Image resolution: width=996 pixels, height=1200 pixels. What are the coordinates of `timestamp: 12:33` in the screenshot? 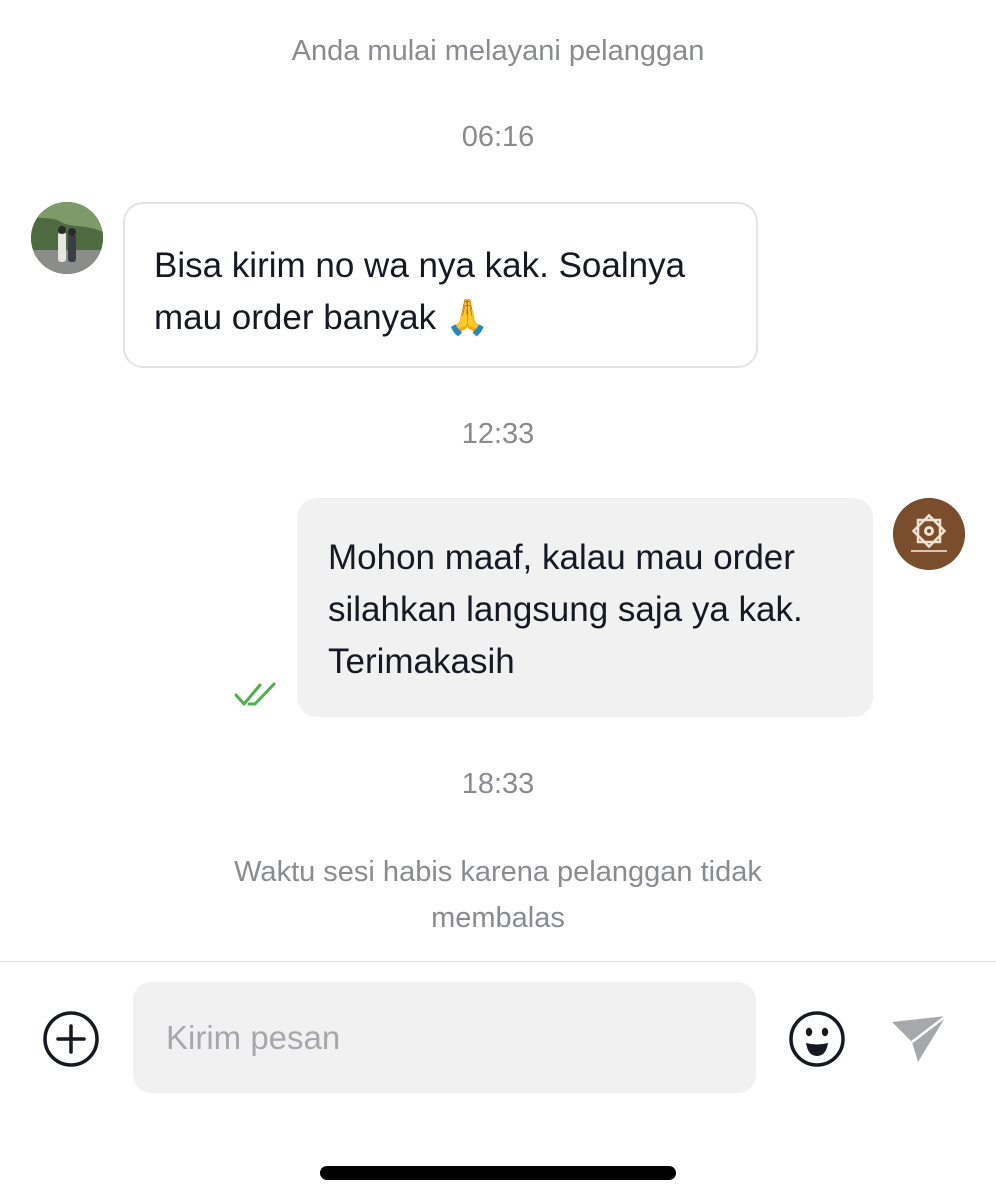 It's located at (498, 434).